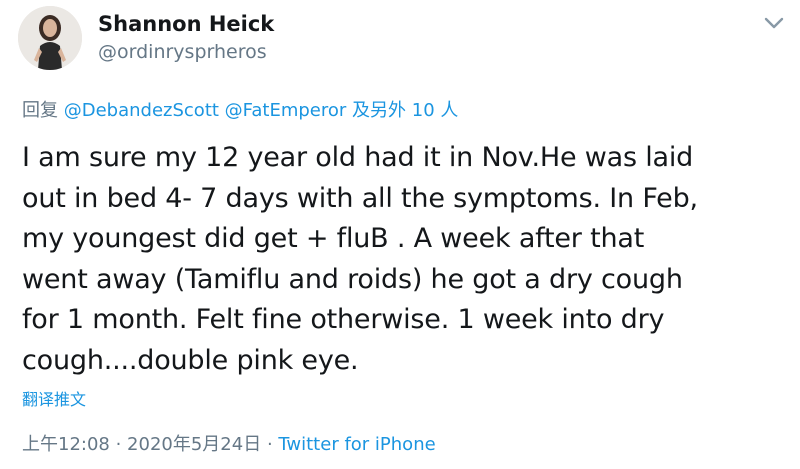 The height and width of the screenshot is (469, 800). Describe the element at coordinates (182, 52) in the screenshot. I see `author-handle: @ordinrysprheros` at that location.